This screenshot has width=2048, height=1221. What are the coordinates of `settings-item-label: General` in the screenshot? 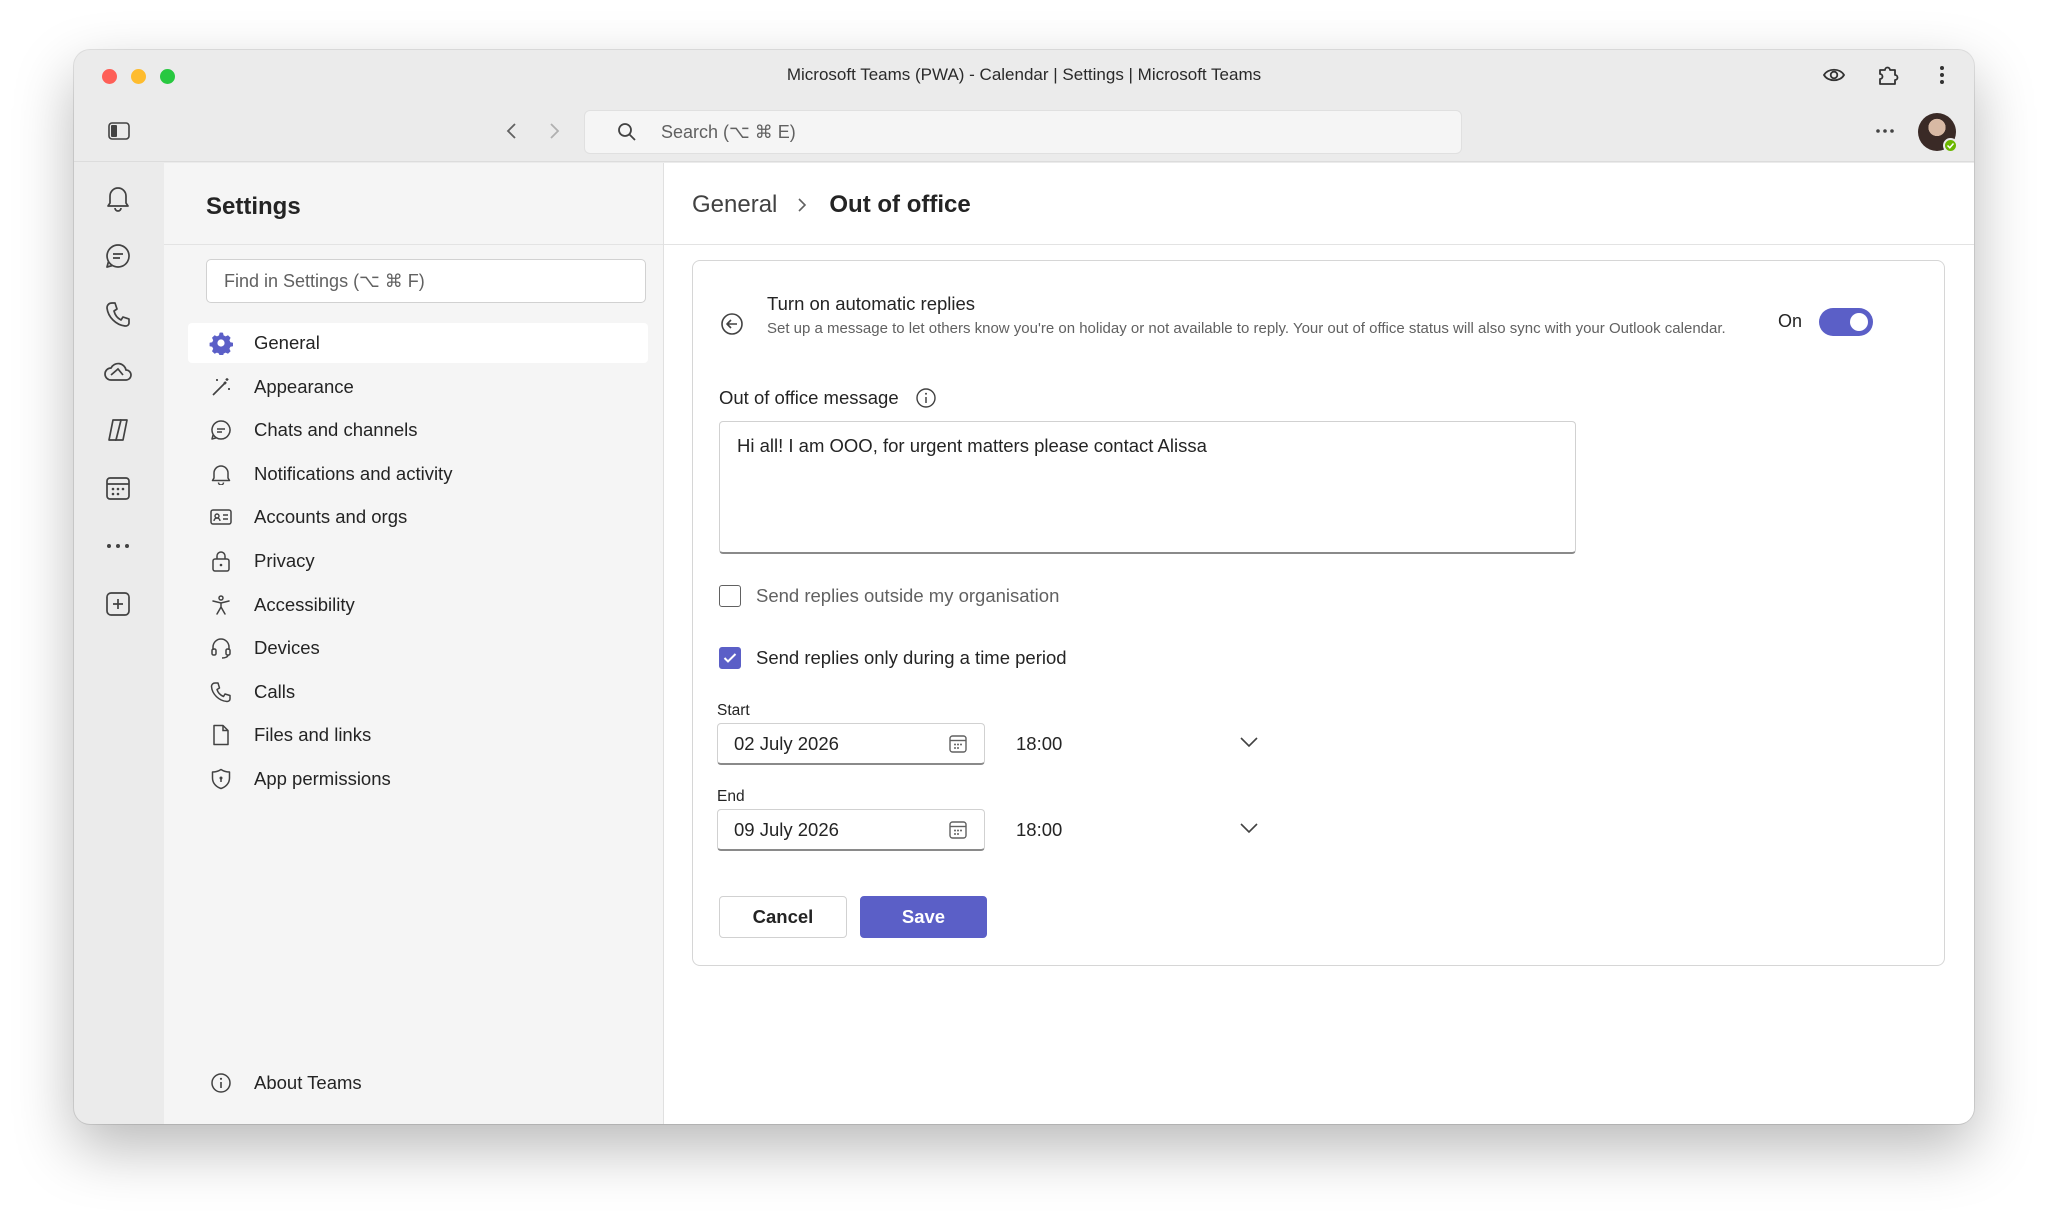 It's located at (287, 342).